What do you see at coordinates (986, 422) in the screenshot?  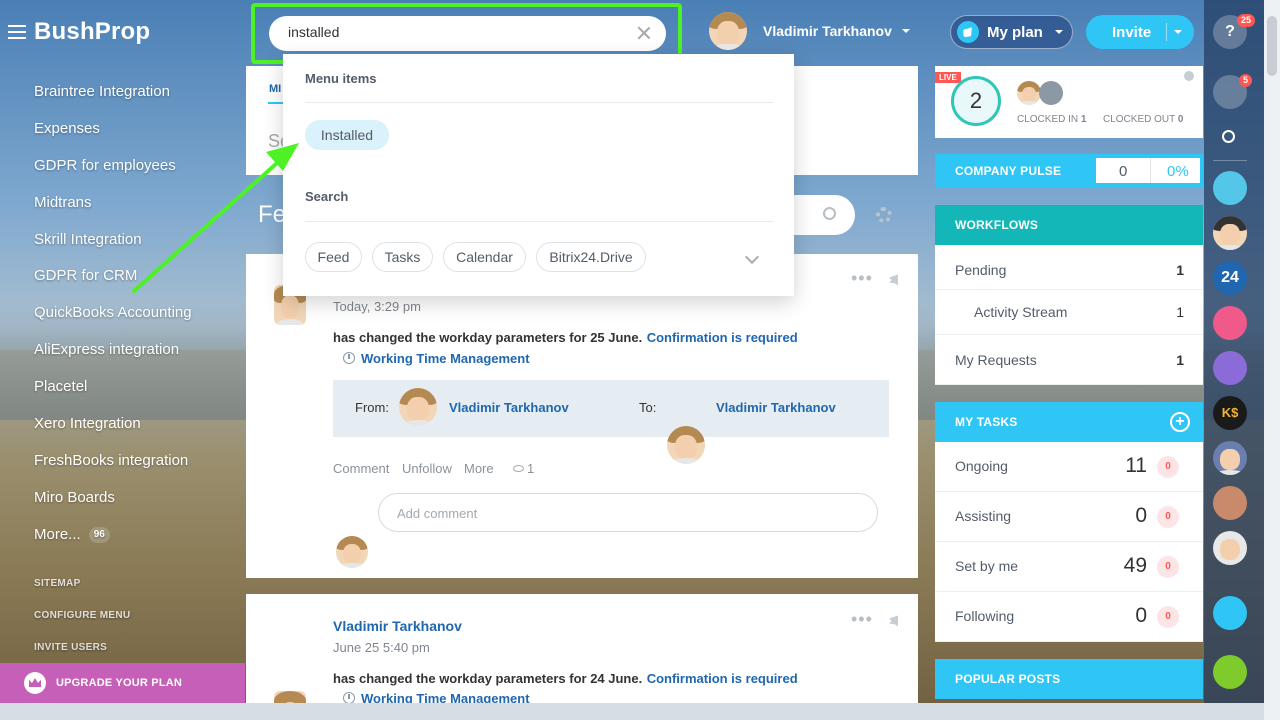 I see `tasks-title: MY TASKS` at bounding box center [986, 422].